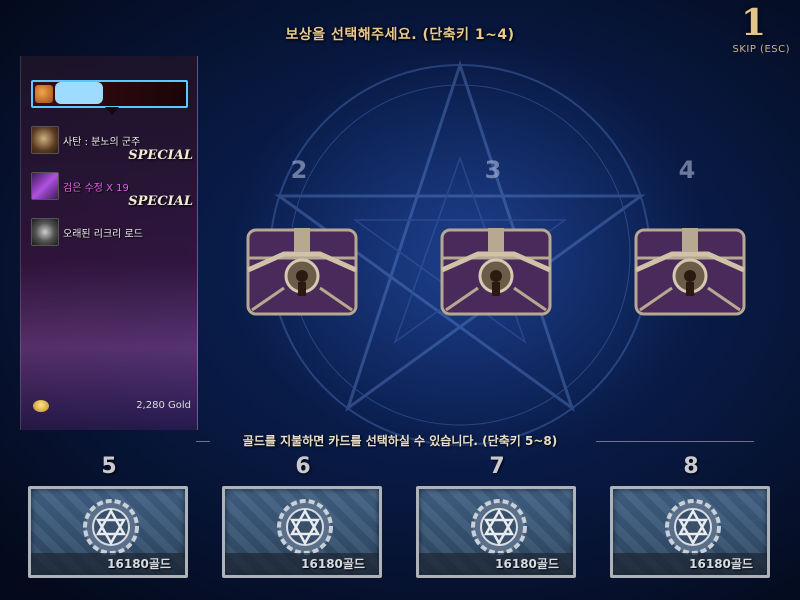  I want to click on gold-card-number: 5, so click(109, 466).